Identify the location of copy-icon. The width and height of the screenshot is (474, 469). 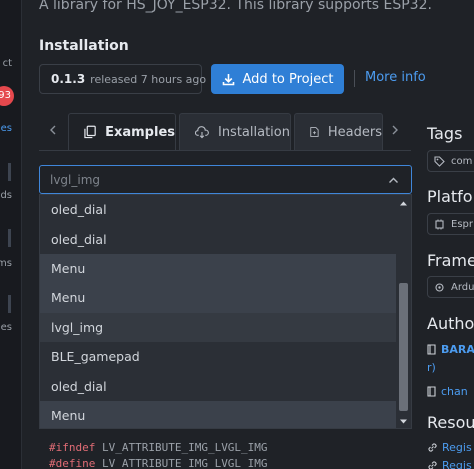
(90, 132).